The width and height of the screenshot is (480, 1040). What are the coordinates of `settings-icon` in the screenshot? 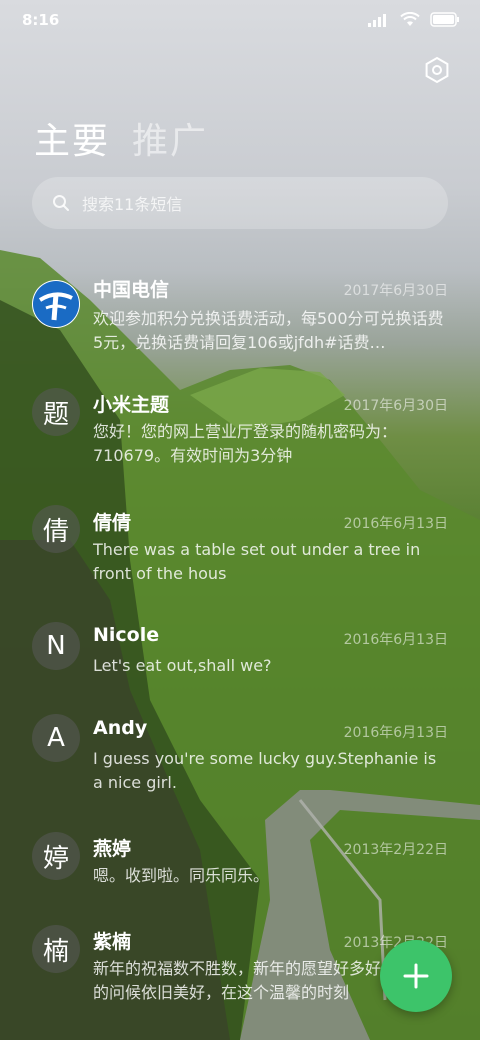 It's located at (437, 70).